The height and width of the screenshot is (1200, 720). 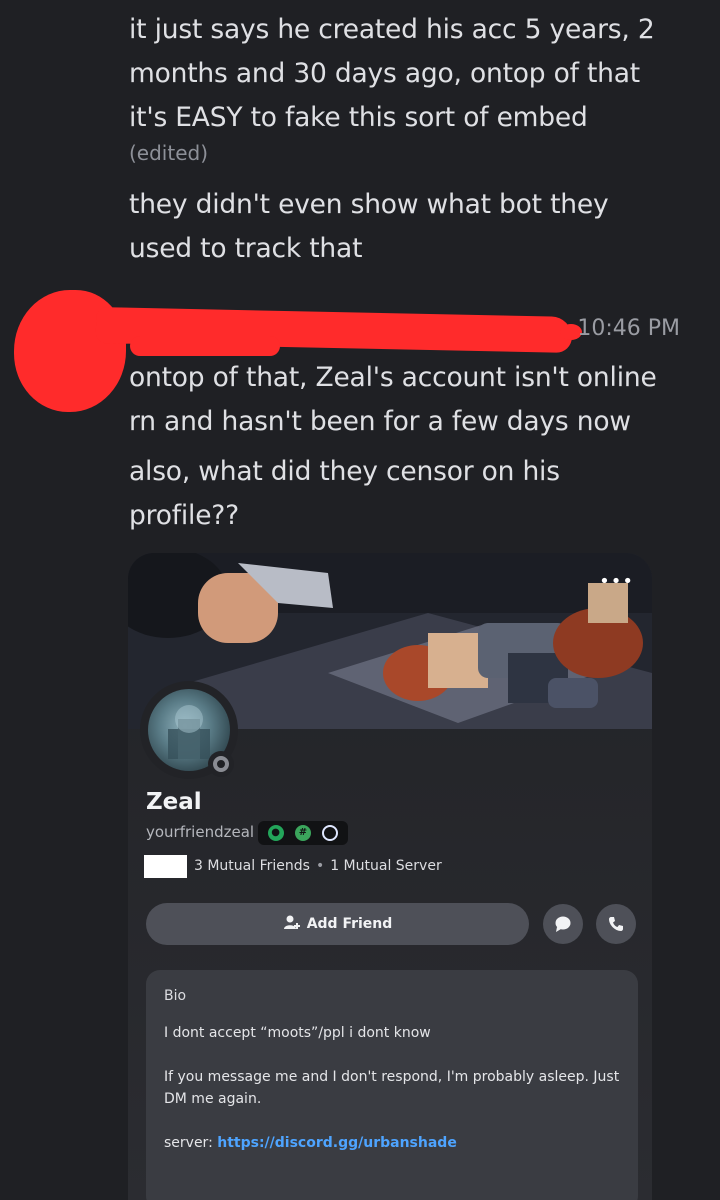 I want to click on hashtag-badge-icon: #, so click(x=302, y=833).